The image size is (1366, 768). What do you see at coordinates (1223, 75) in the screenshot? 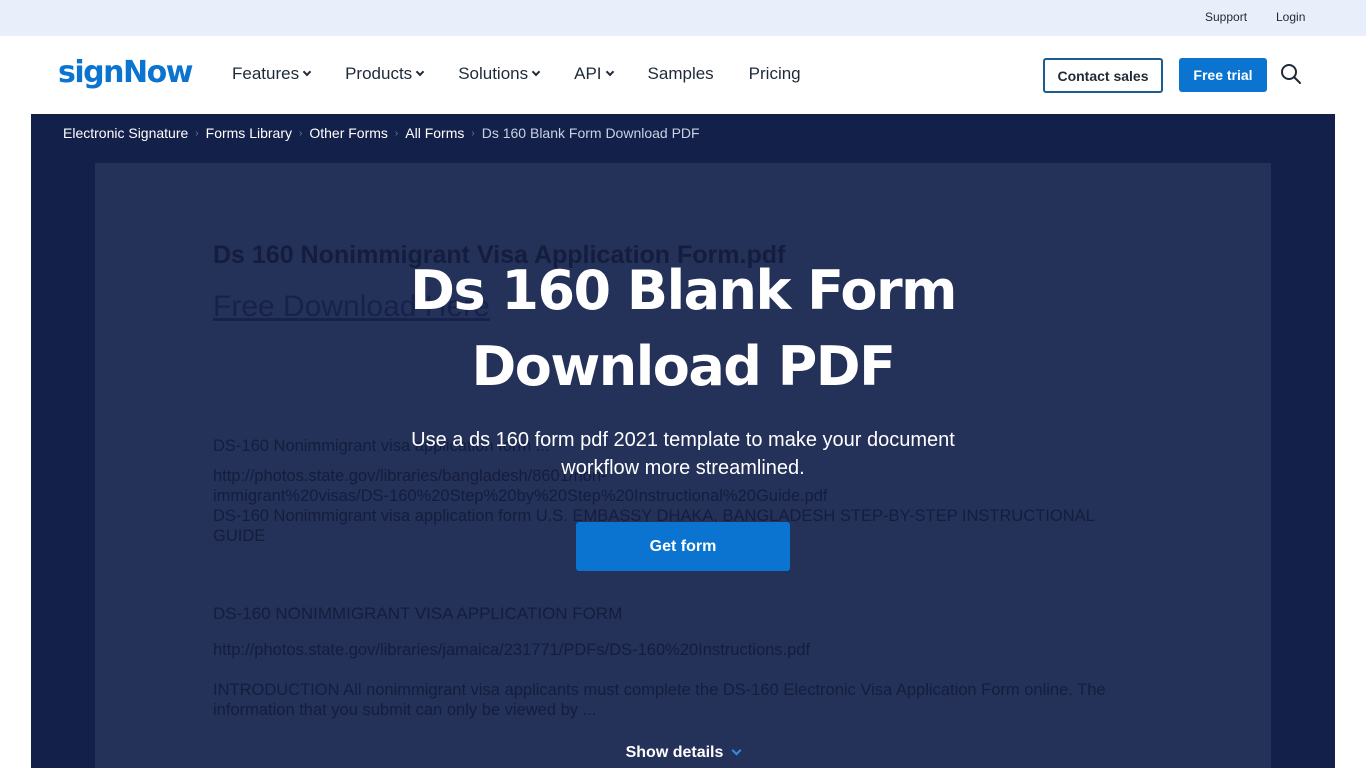
I see `free-trial-button: Free trial` at bounding box center [1223, 75].